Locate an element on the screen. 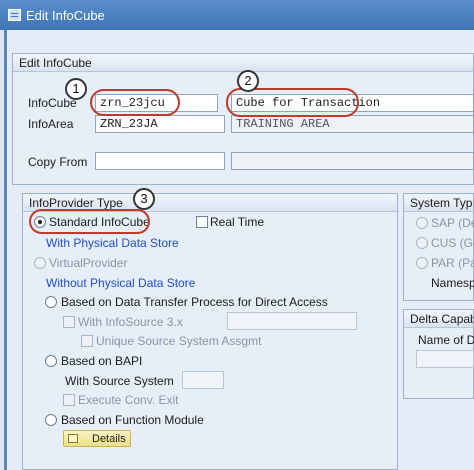  details-button-label: Details is located at coordinates (109, 439).